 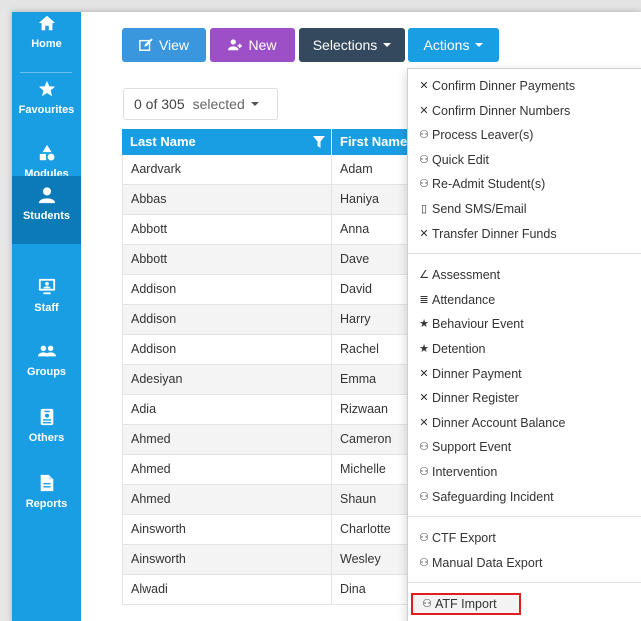 What do you see at coordinates (46, 152) in the screenshot?
I see `shapes-icon` at bounding box center [46, 152].